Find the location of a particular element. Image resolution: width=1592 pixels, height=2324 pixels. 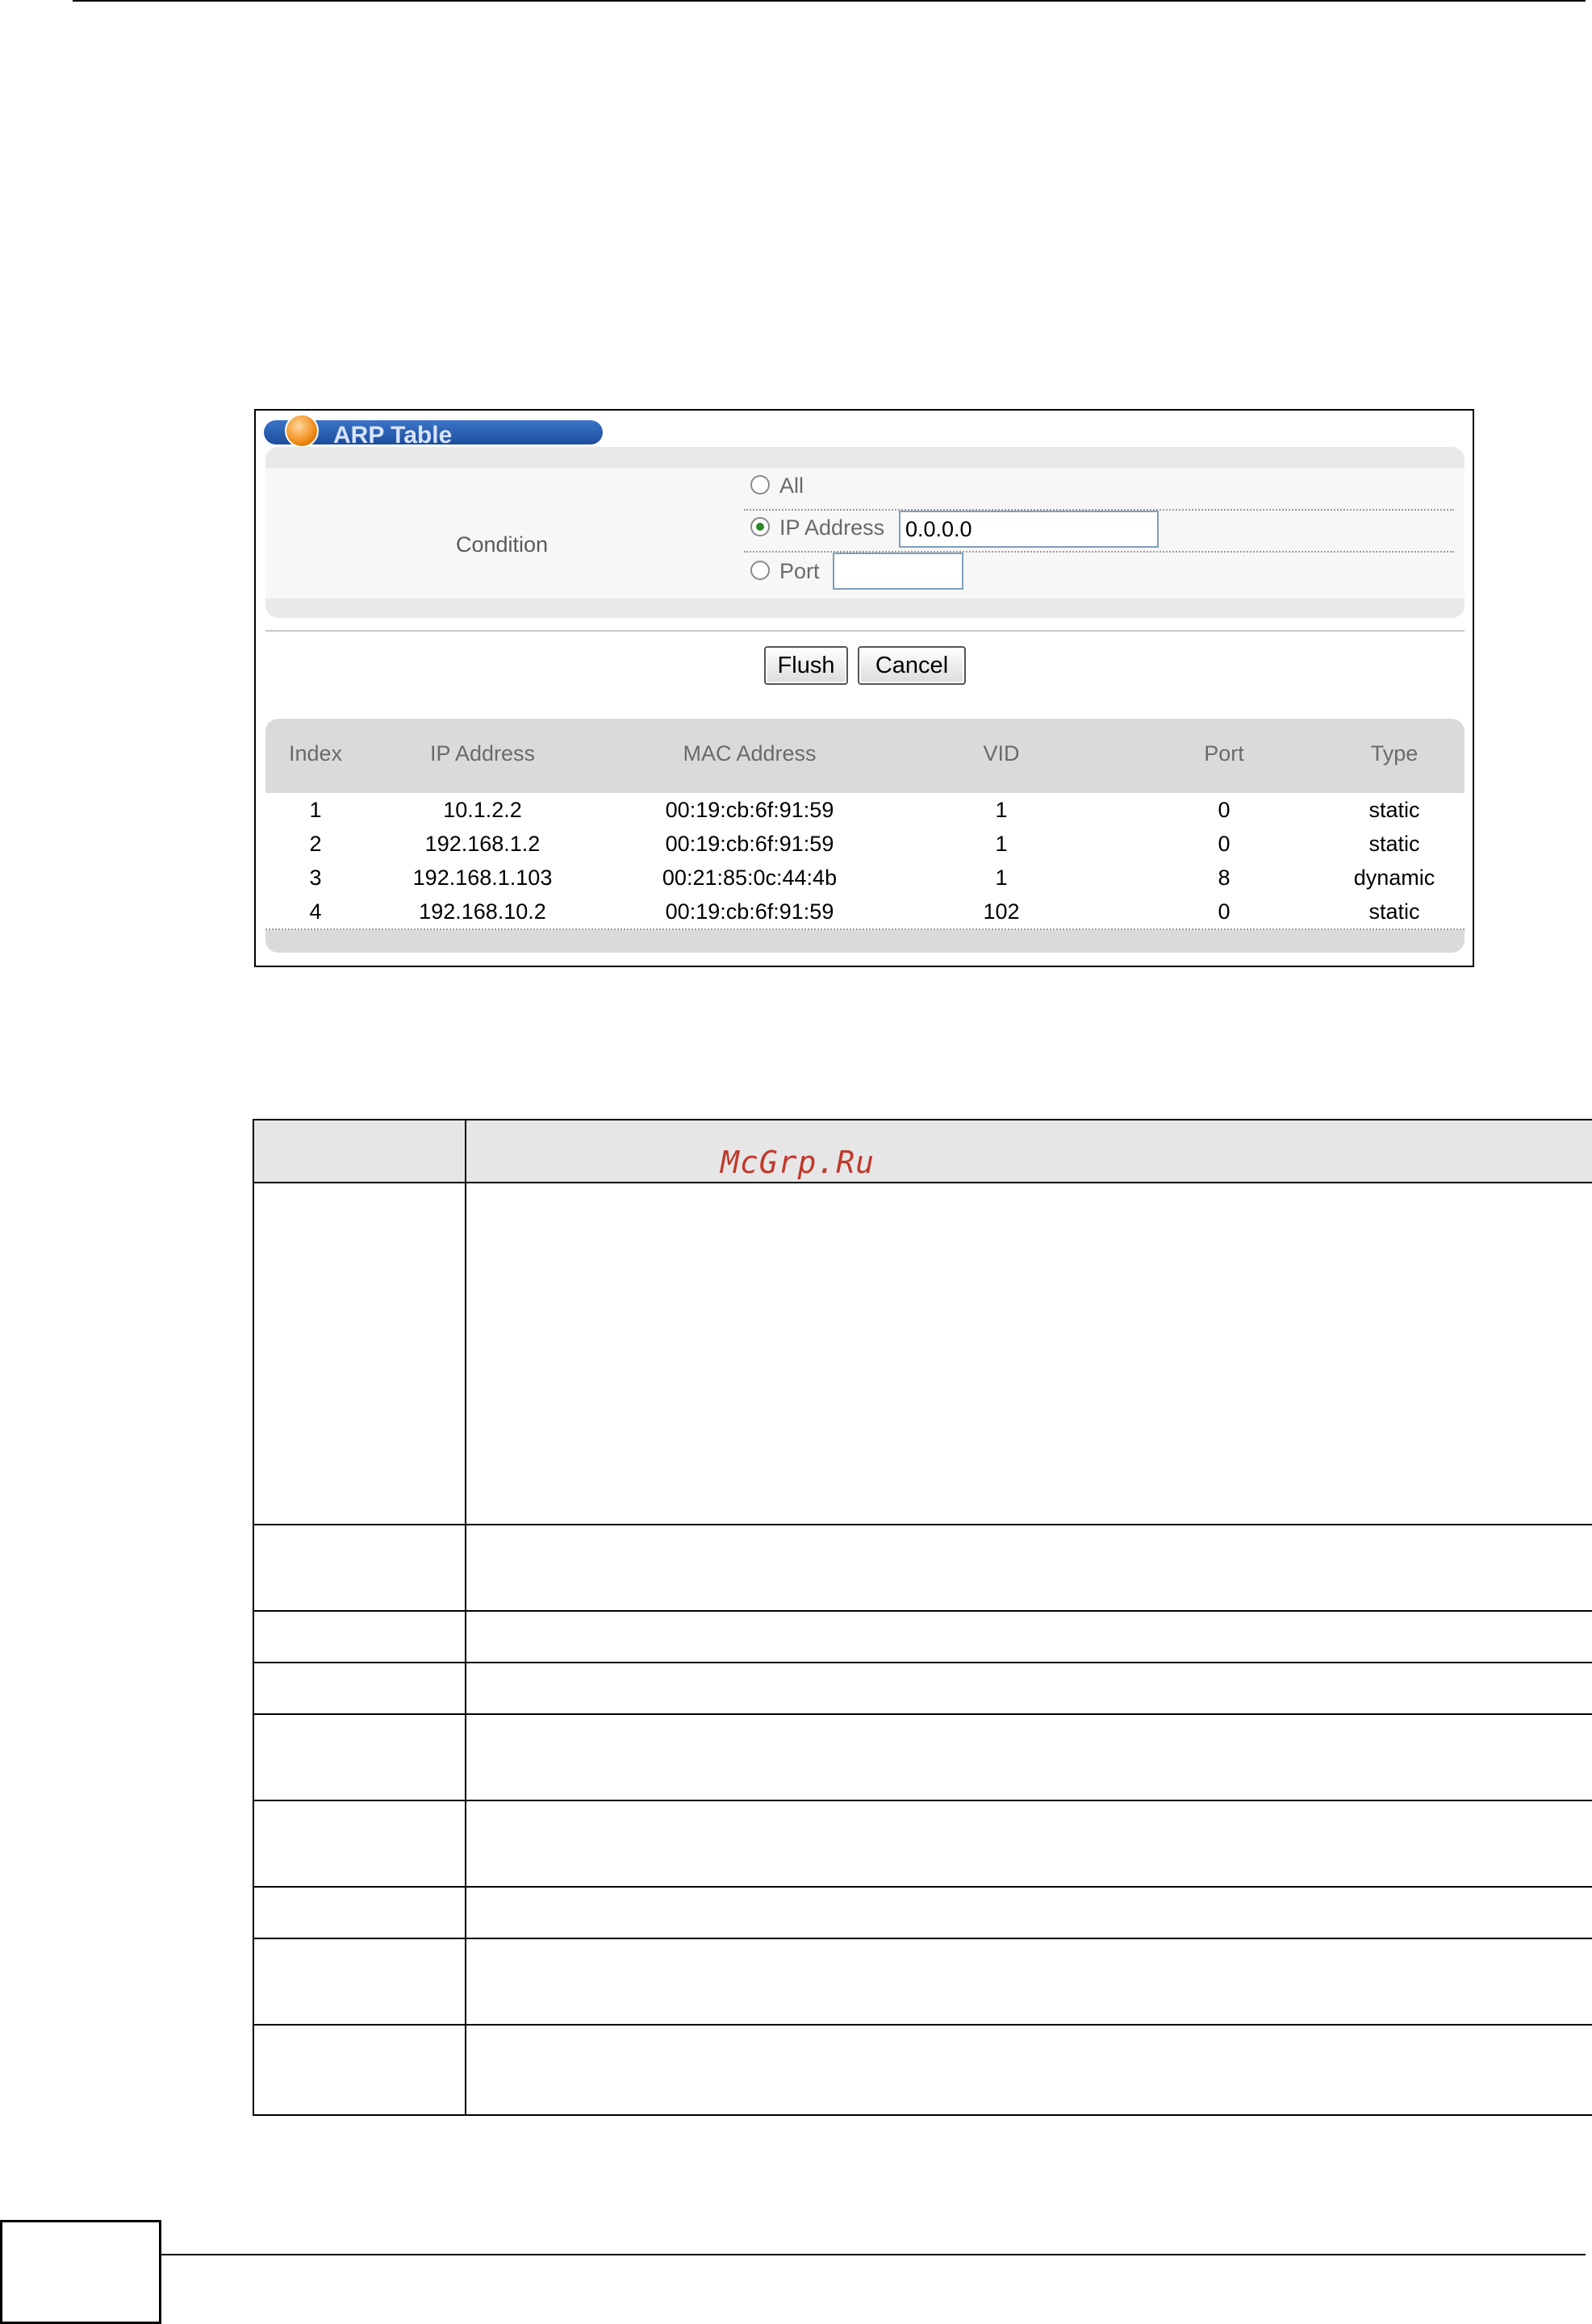

col-type: Type is located at coordinates (1394, 753).